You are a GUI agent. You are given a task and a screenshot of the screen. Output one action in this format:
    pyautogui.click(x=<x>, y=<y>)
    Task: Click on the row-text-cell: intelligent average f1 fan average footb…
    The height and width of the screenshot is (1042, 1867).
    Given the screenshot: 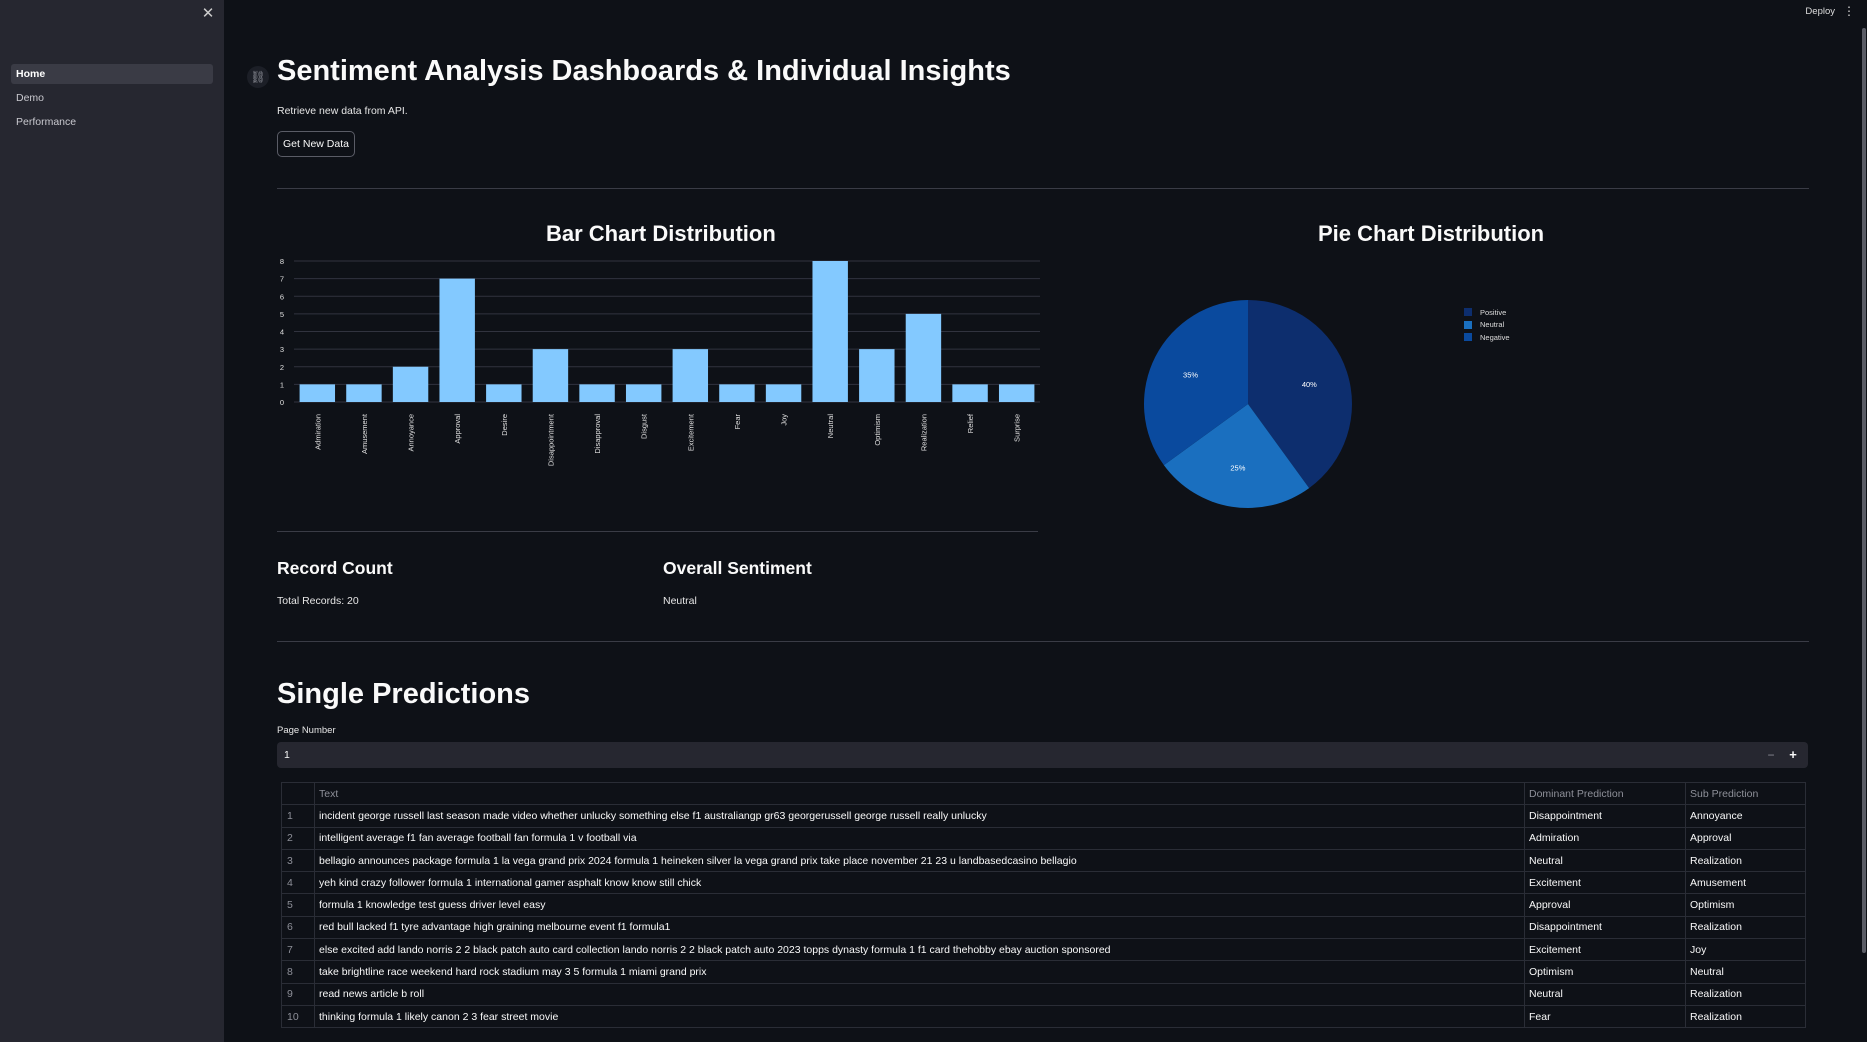 What is the action you would take?
    pyautogui.click(x=919, y=838)
    